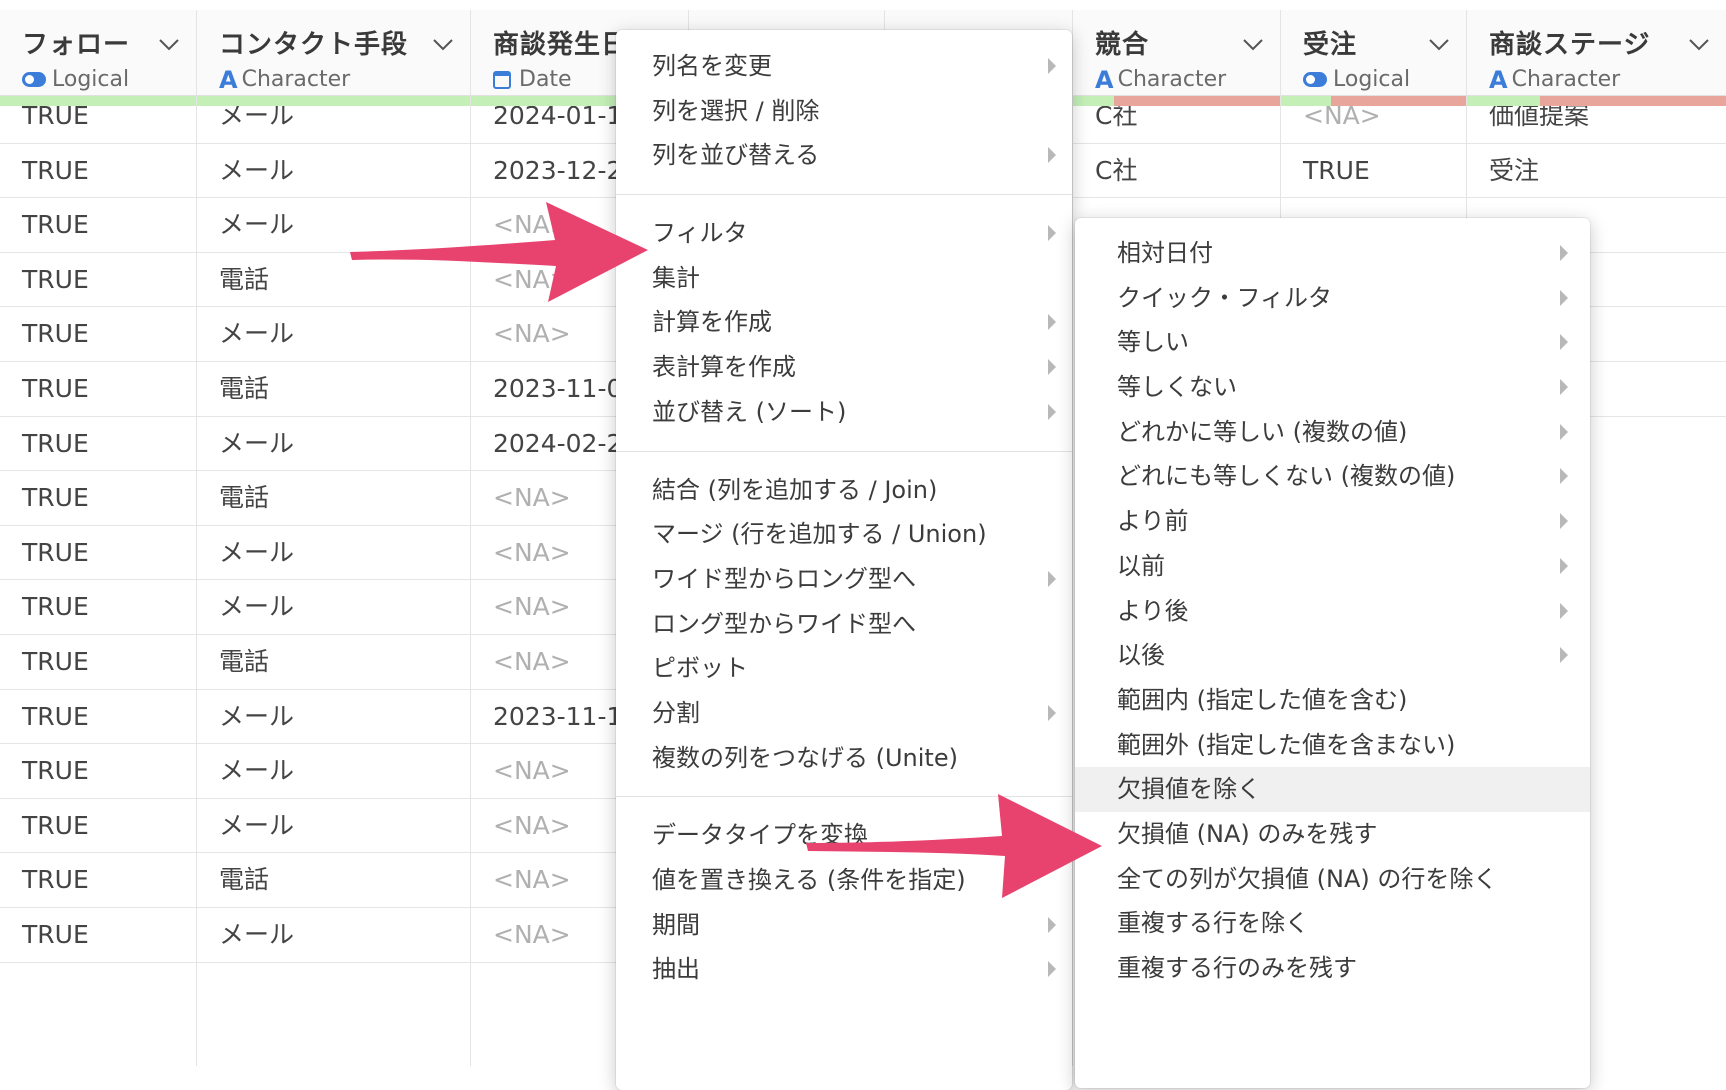  I want to click on quality-bar, so click(98, 101).